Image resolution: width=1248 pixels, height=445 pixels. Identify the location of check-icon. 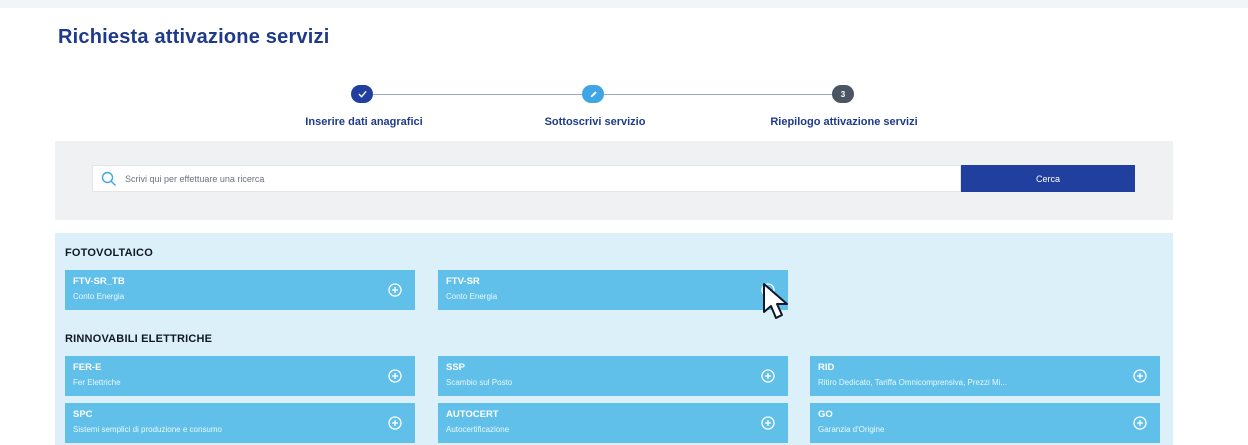
(362, 94).